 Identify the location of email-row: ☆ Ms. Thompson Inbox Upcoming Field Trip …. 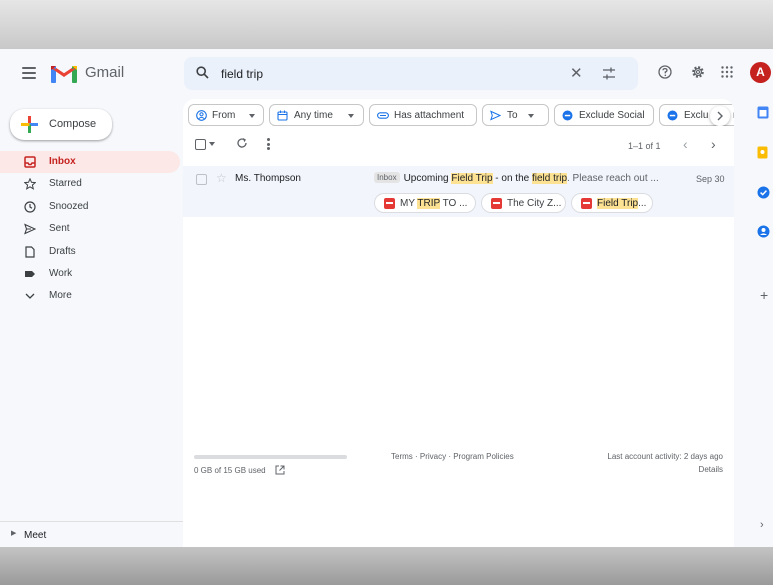
(458, 191).